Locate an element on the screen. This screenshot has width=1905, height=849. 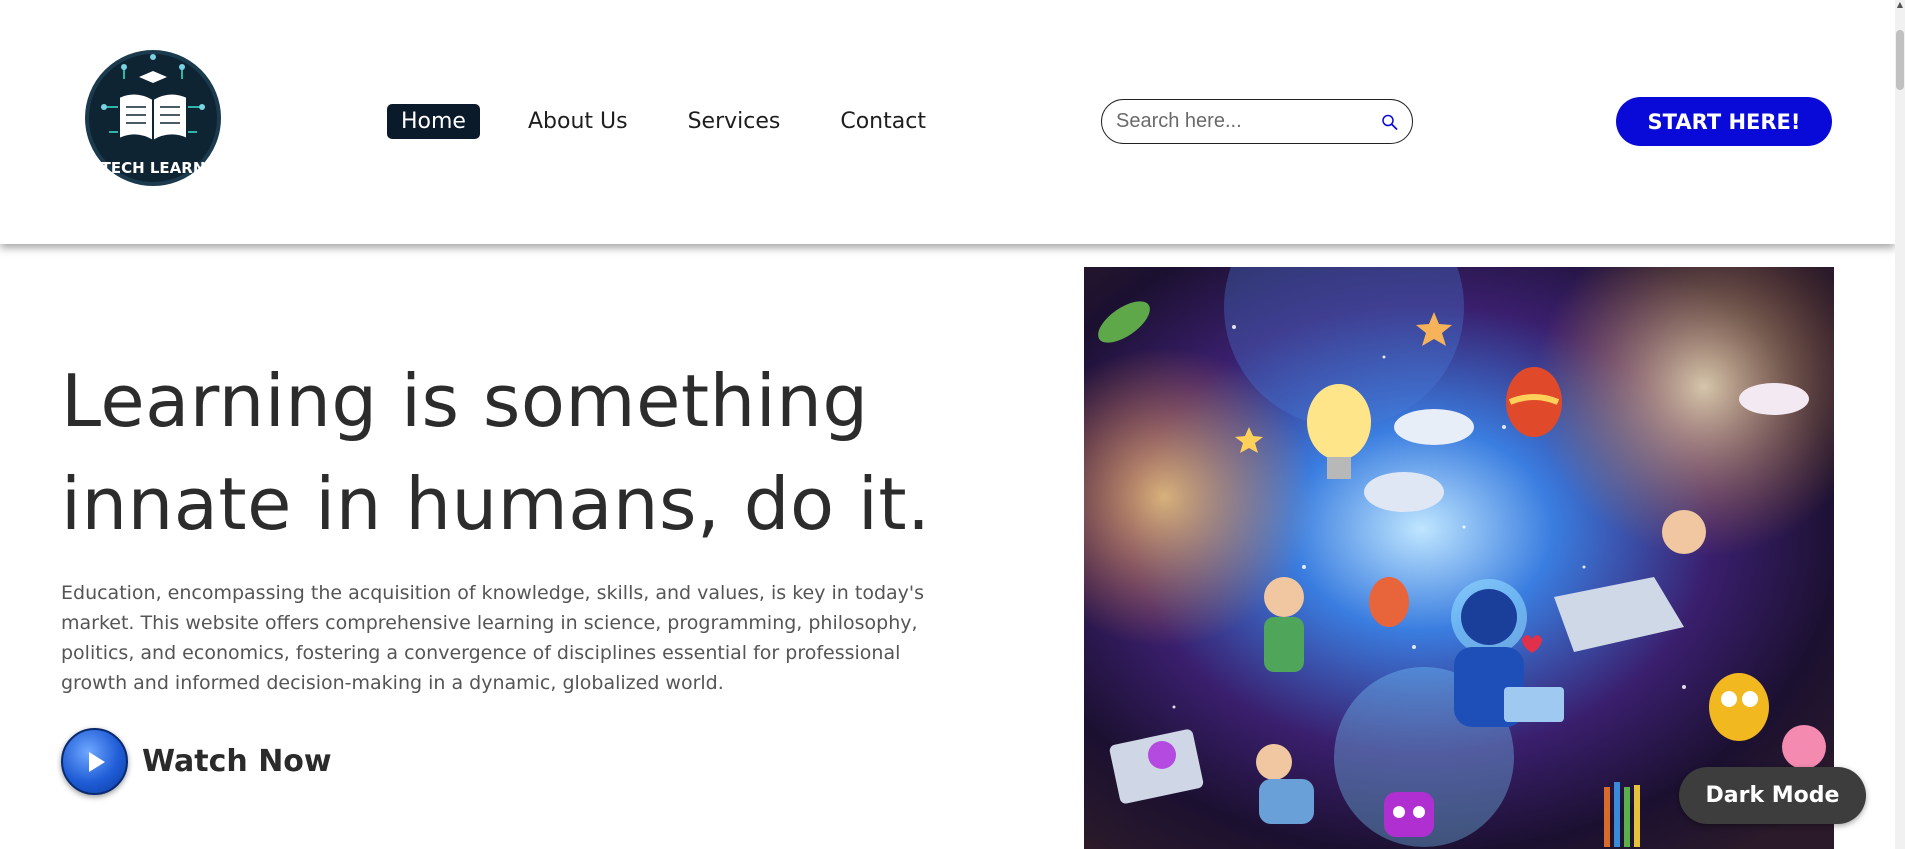
main-nav: Home About Us Services Contact is located at coordinates (686, 121).